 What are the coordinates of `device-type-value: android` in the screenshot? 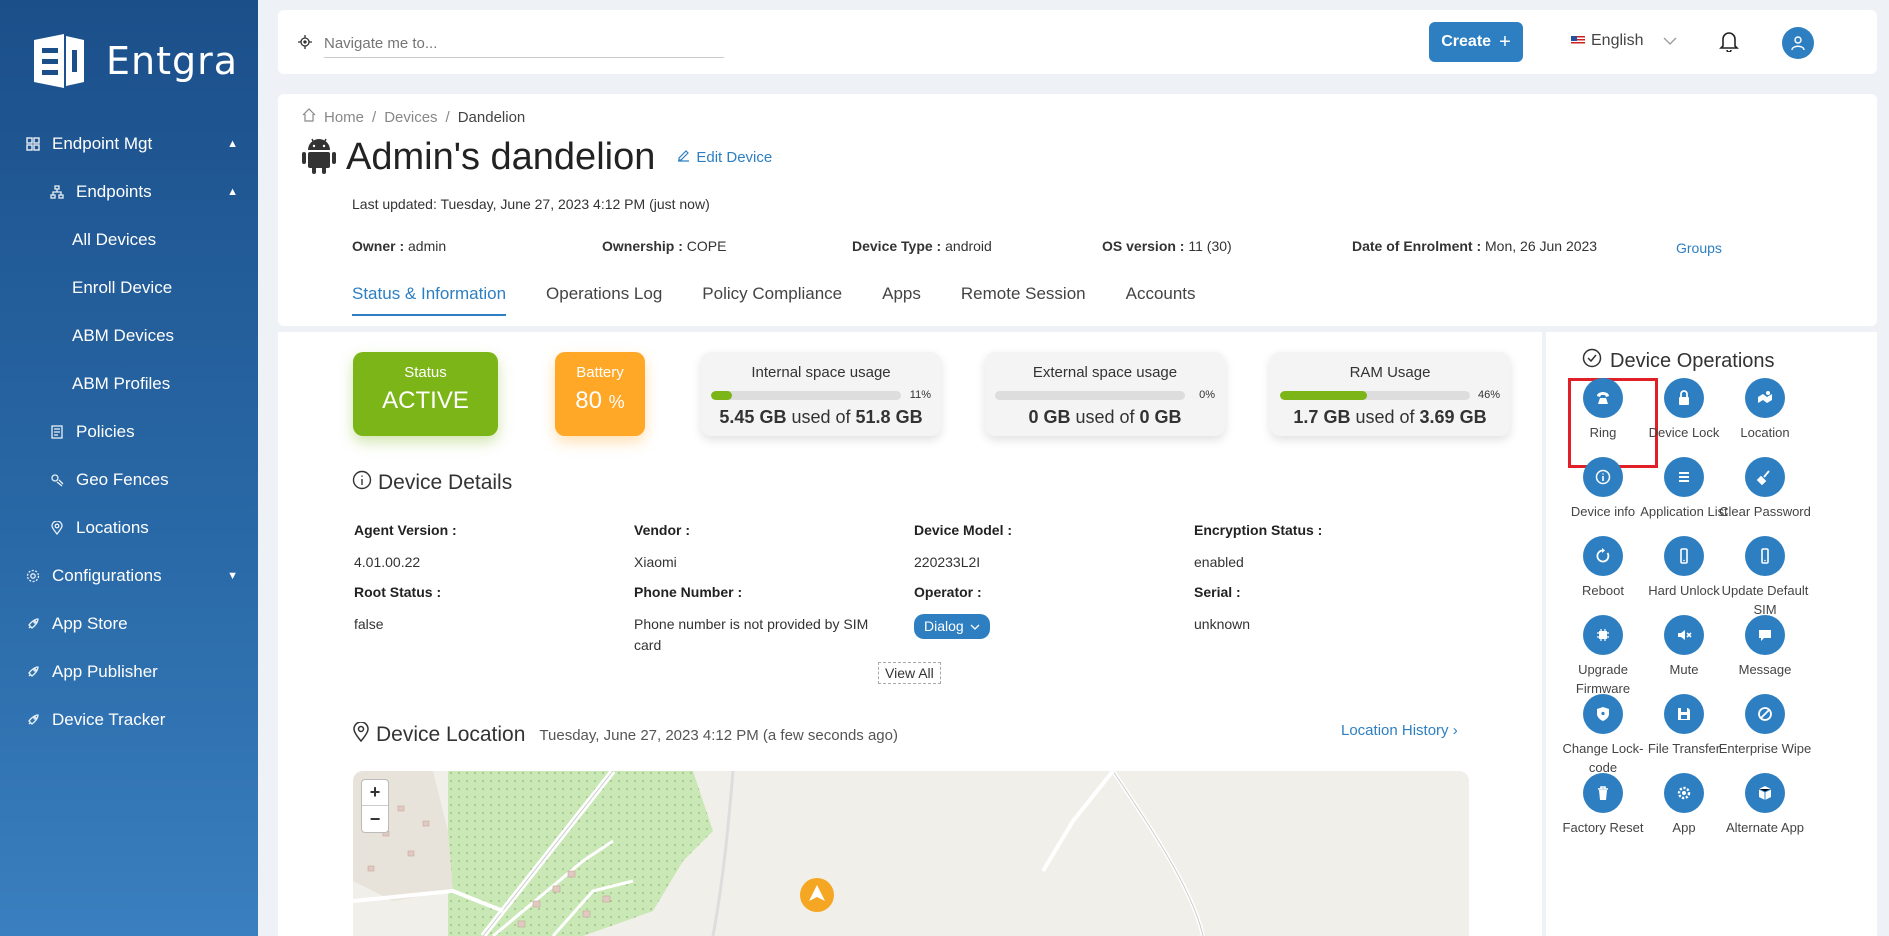 It's located at (968, 246).